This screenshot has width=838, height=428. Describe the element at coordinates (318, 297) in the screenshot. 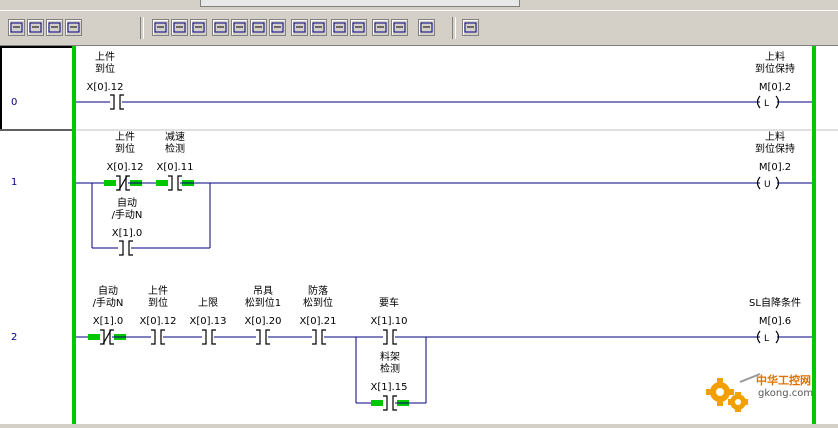

I see `contact-label: 防落 松到位` at that location.